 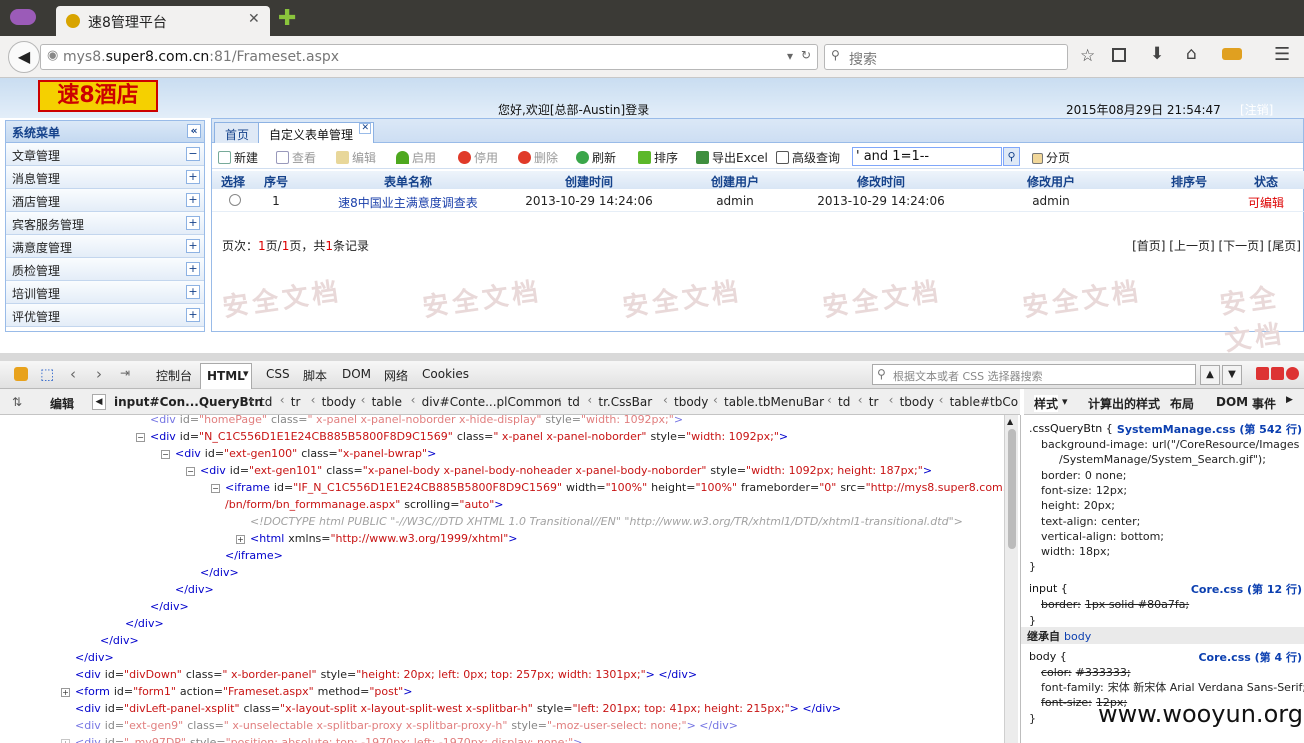 What do you see at coordinates (408, 181) in the screenshot?
I see `grid-column-header: 表单名称` at bounding box center [408, 181].